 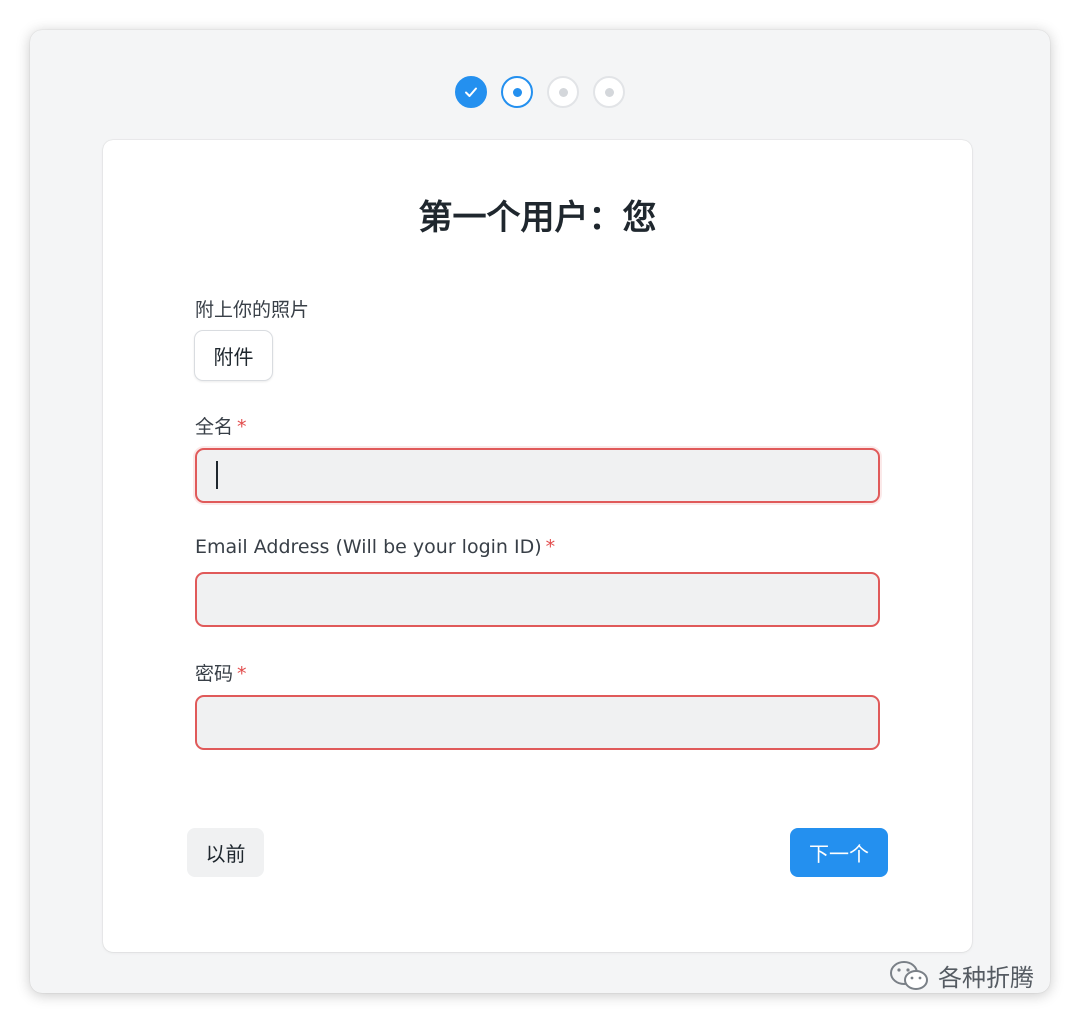 I want to click on password-label-text: 密码, so click(x=214, y=674).